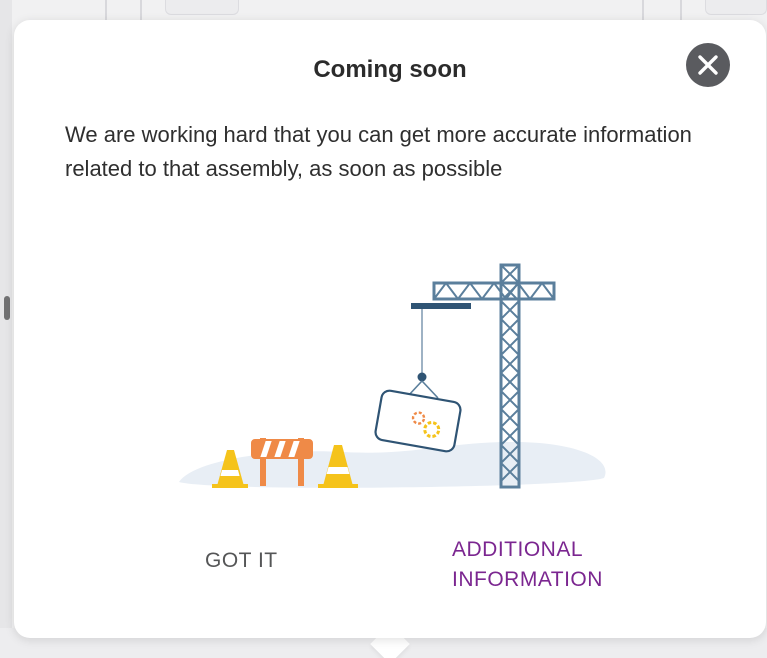 This screenshot has width=767, height=658. What do you see at coordinates (390, 69) in the screenshot?
I see `dialog-title: Coming soon` at bounding box center [390, 69].